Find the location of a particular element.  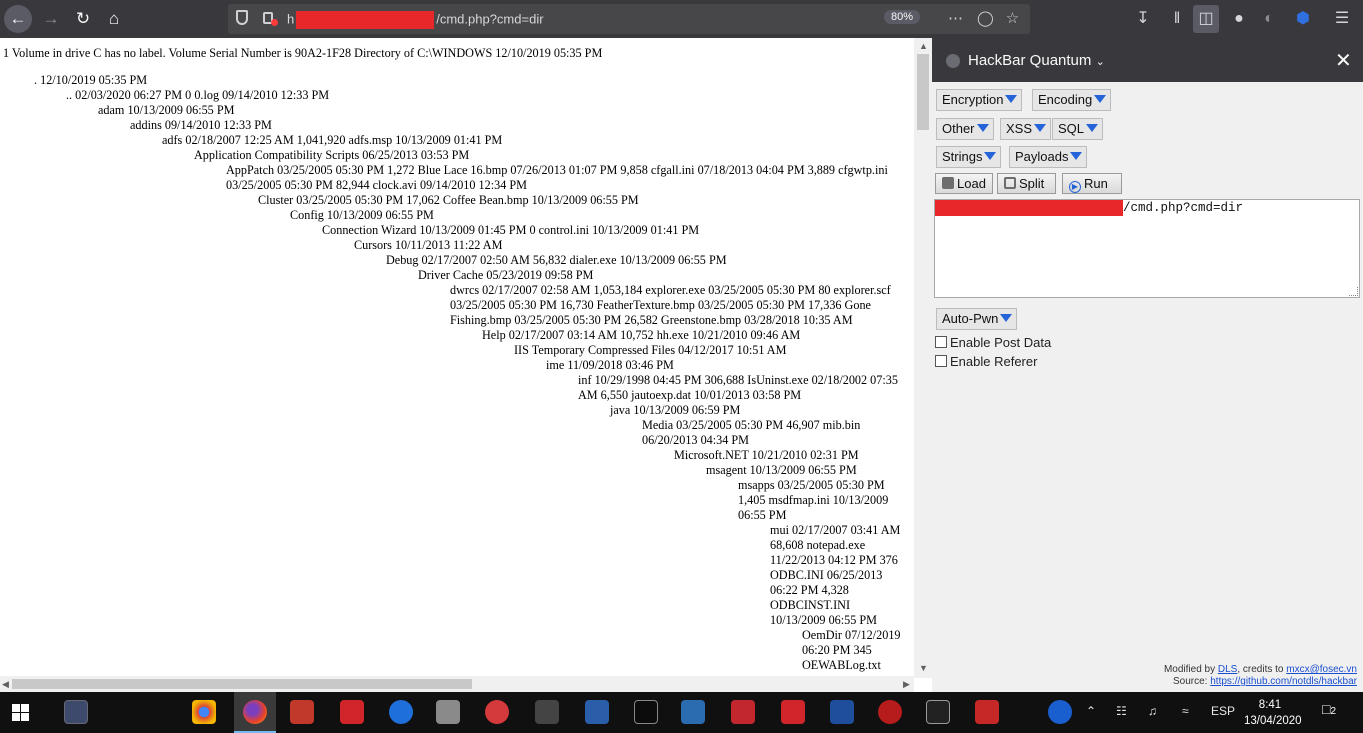

xss-dropdown: XSS is located at coordinates (1026, 129).